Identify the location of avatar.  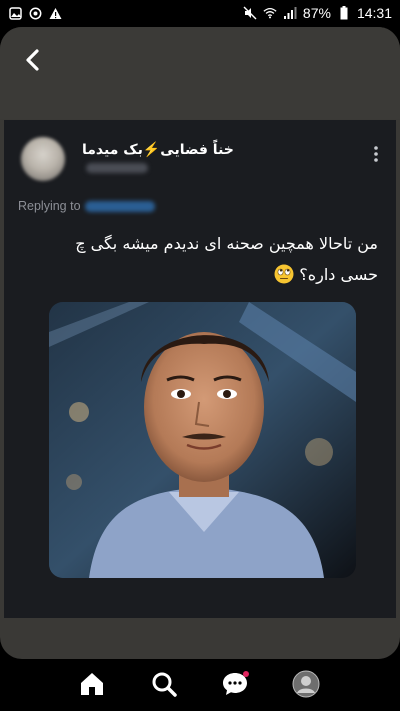
(43, 159).